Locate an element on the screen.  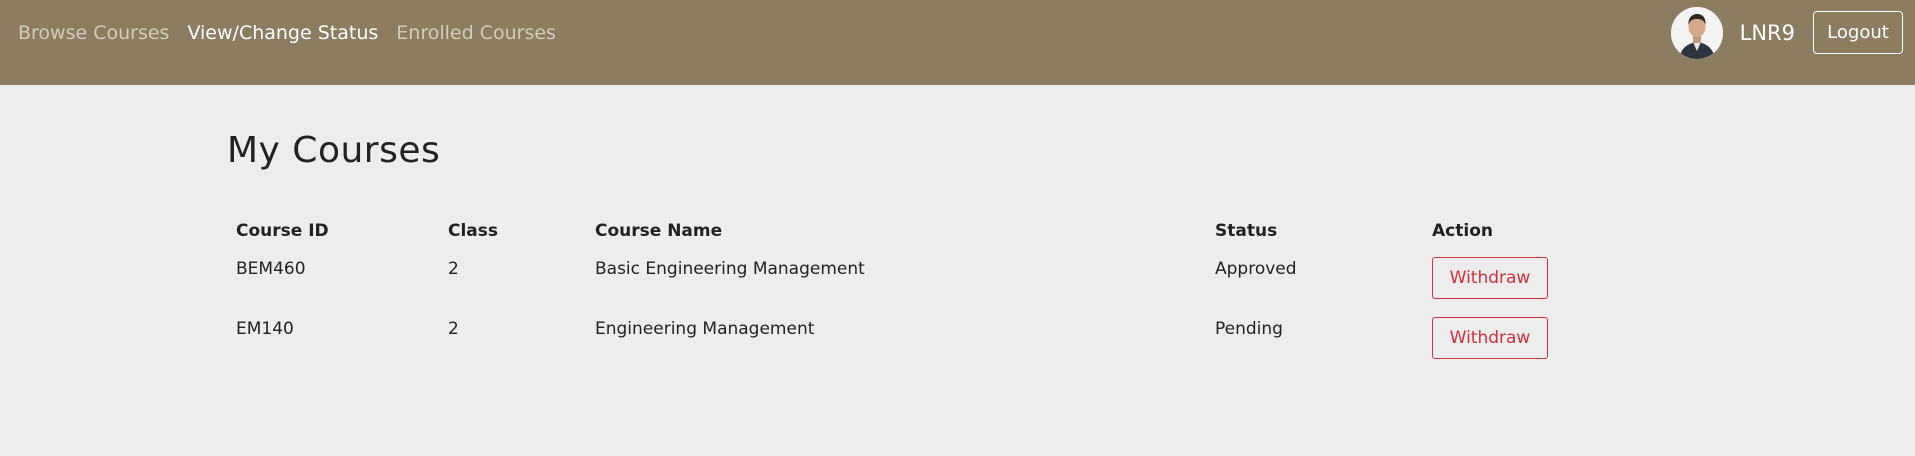
main-content: My Courses is located at coordinates (333, 150).